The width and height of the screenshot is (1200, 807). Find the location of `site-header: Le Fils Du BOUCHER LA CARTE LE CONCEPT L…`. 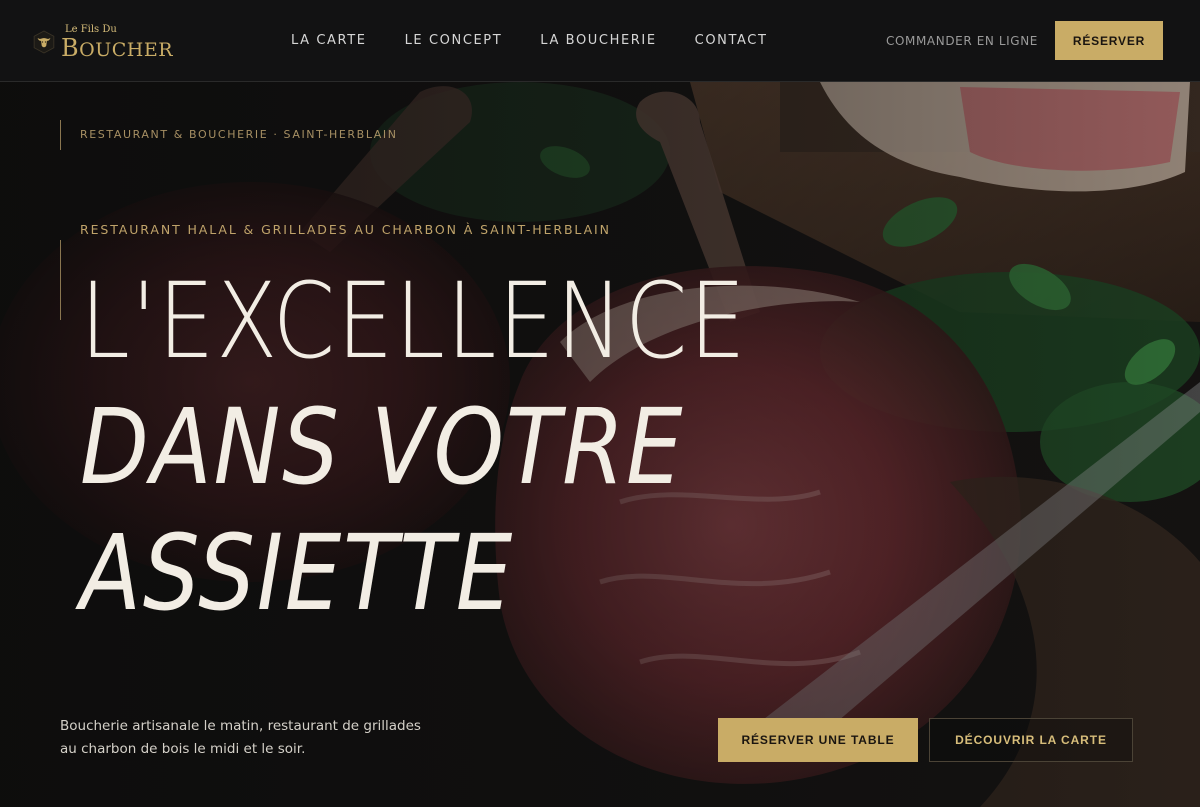

site-header: Le Fils Du BOUCHER LA CARTE LE CONCEPT L… is located at coordinates (600, 41).